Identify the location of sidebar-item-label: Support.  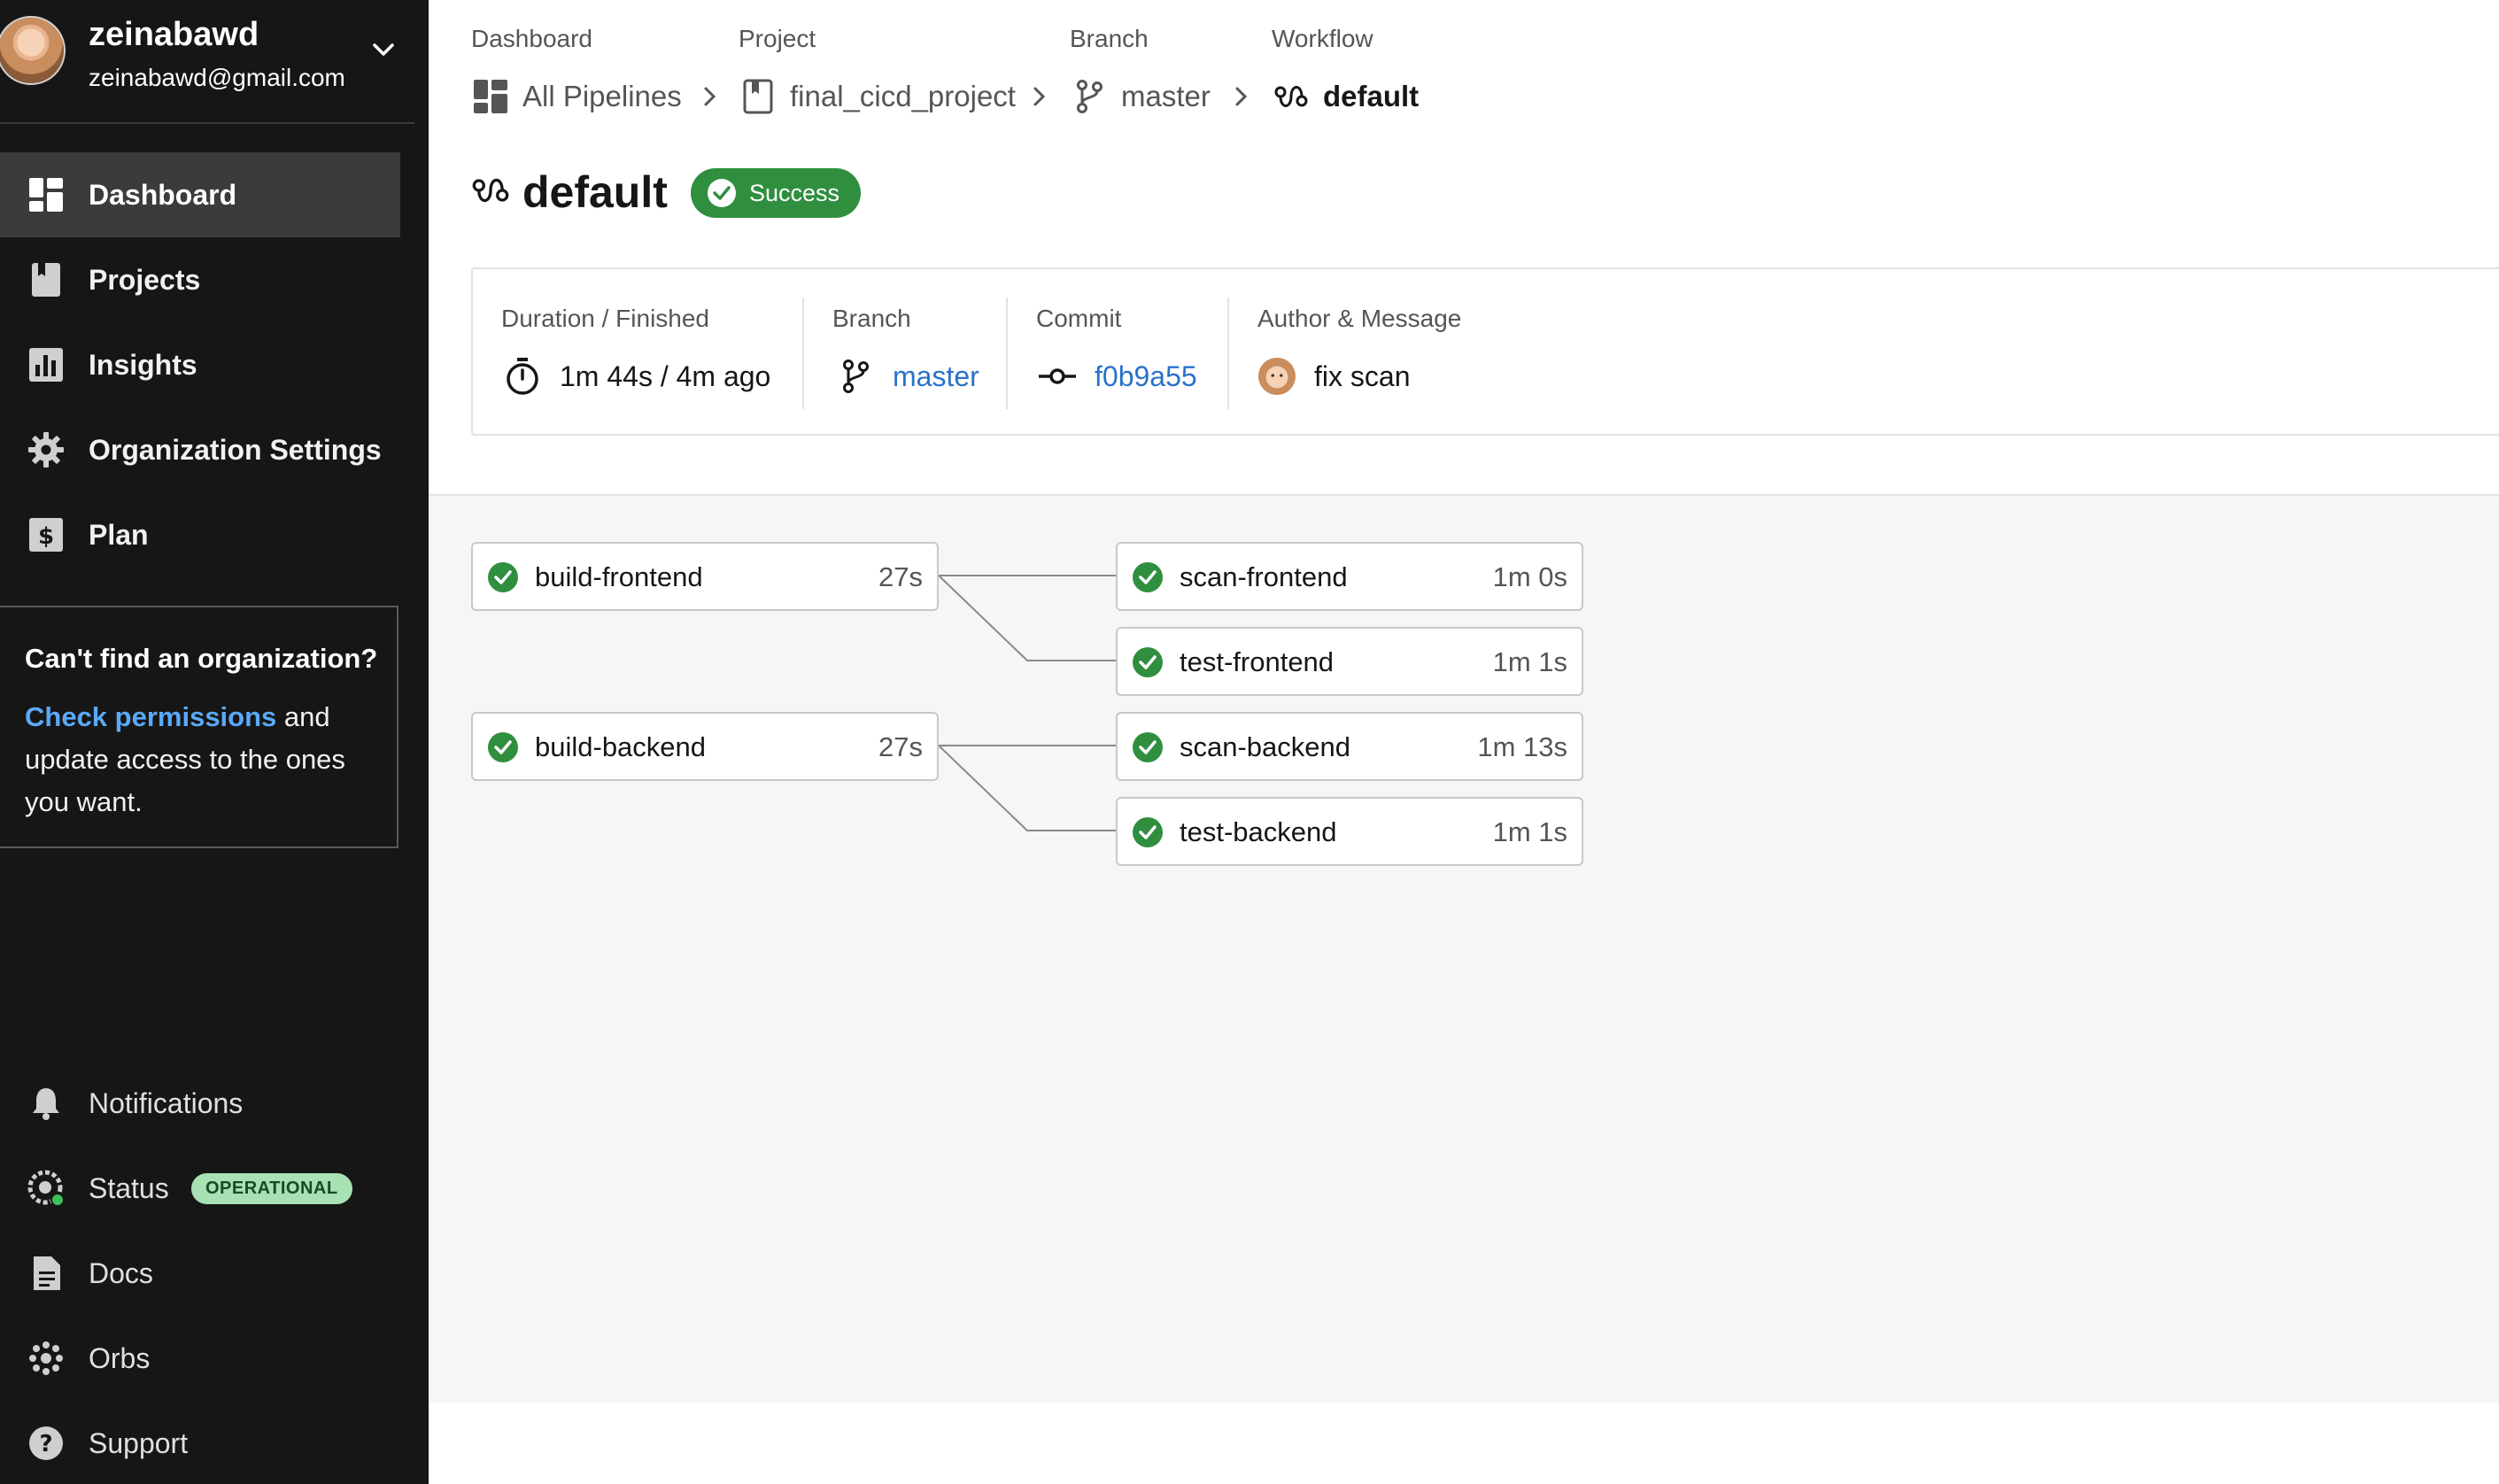
(139, 1442).